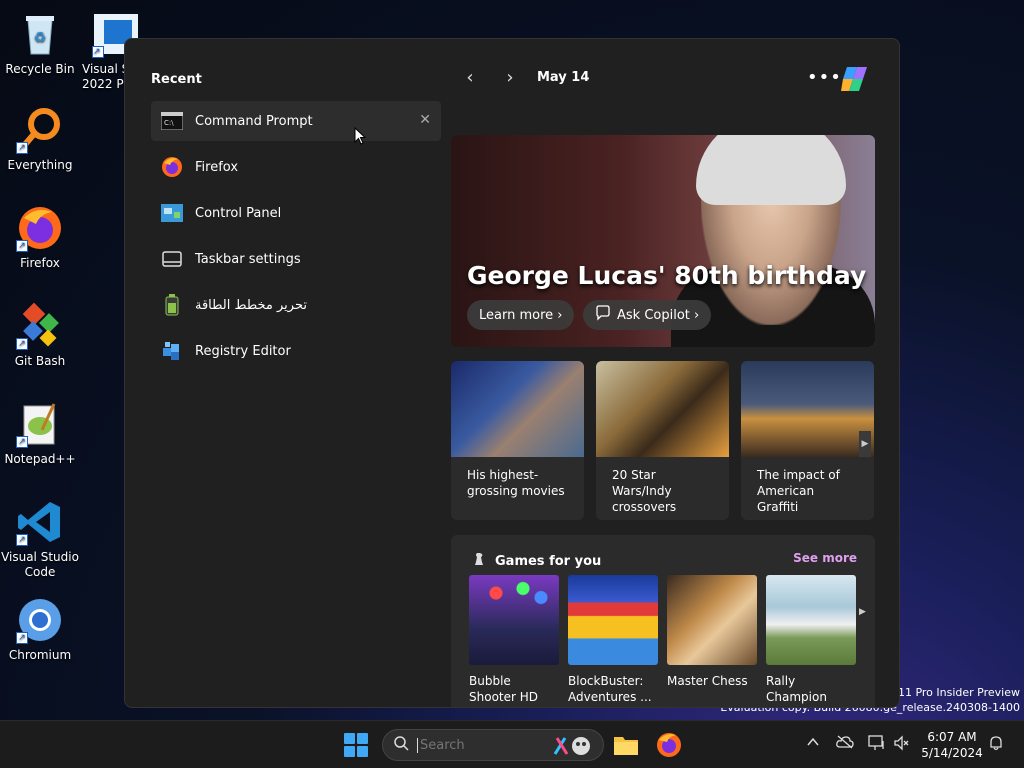 This screenshot has width=1024, height=768. I want to click on news-card-title: 20 Star Wars/Indy crossovers, so click(644, 491).